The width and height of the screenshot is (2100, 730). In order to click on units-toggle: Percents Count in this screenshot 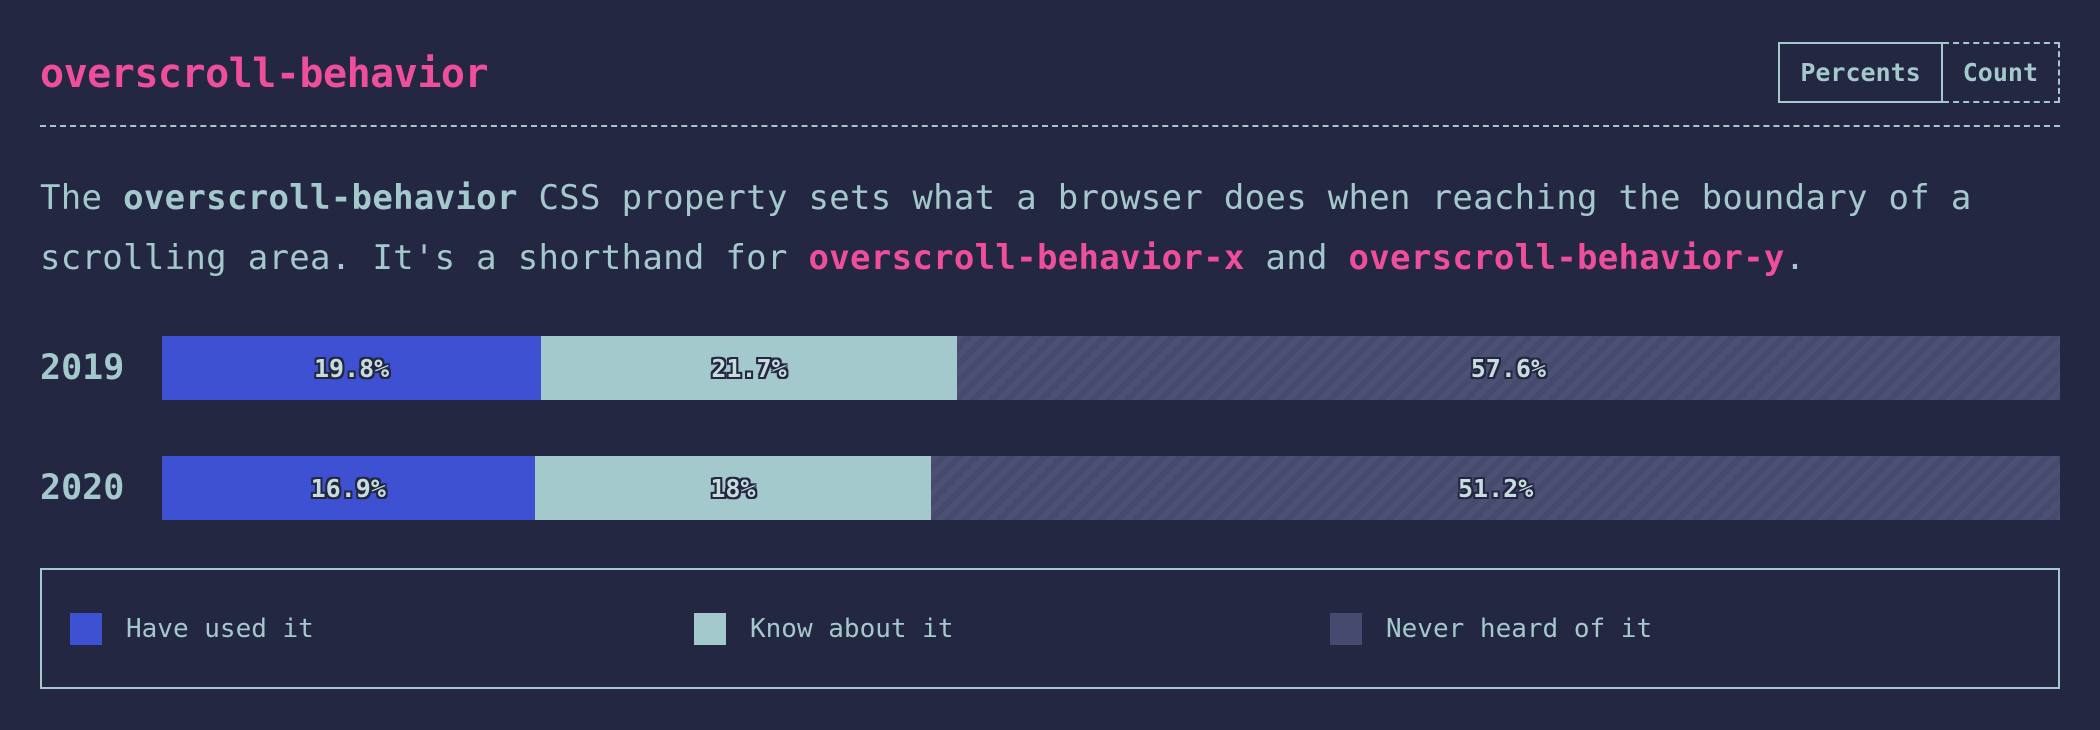, I will do `click(1919, 72)`.